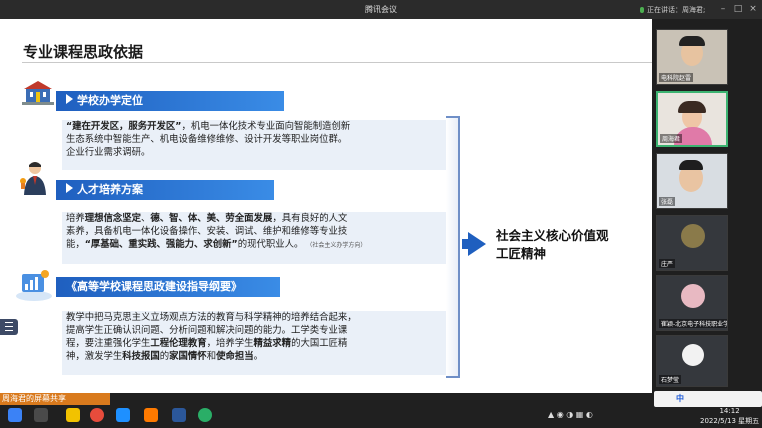 Image resolution: width=762 pixels, height=428 pixels. I want to click on section-heading-school-positioning: 学校办学定位, so click(170, 101).